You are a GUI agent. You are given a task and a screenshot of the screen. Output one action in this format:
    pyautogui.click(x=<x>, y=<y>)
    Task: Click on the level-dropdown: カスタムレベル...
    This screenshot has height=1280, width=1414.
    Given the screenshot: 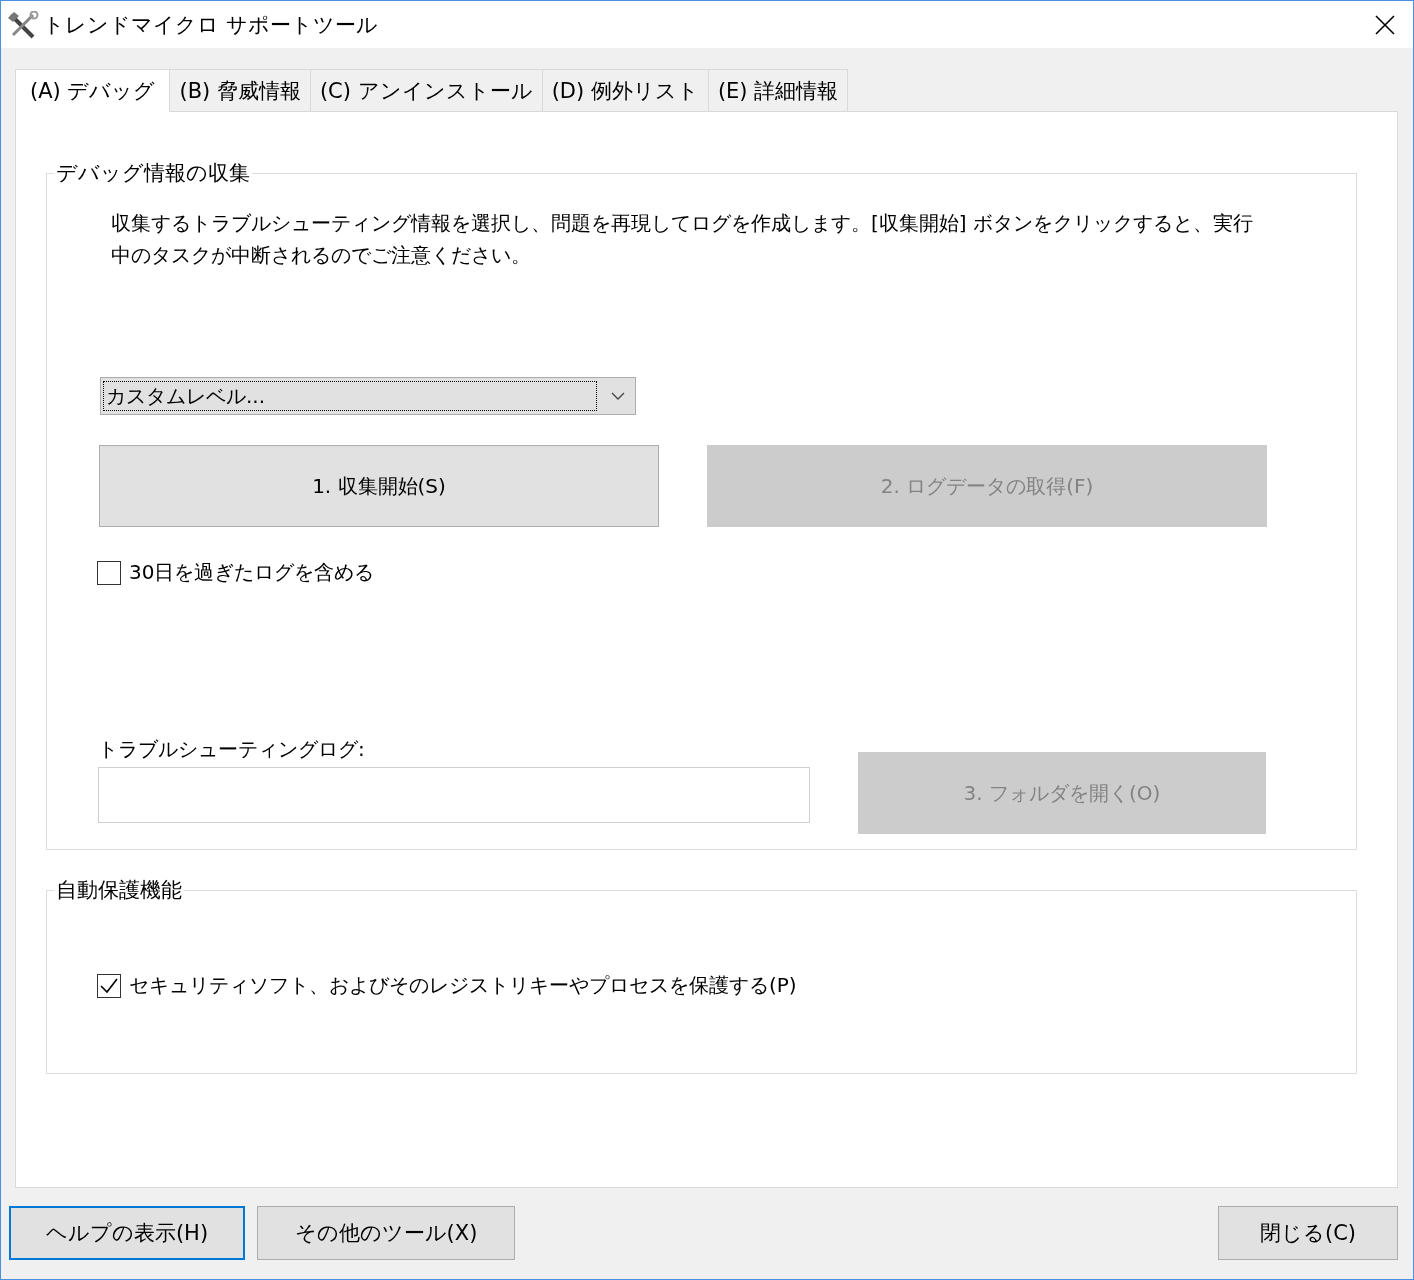 What is the action you would take?
    pyautogui.click(x=368, y=396)
    